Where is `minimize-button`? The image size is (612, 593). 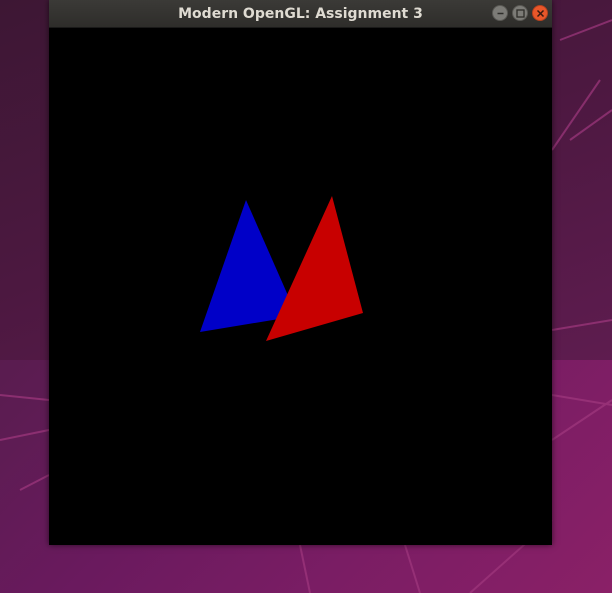
minimize-button is located at coordinates (500, 13).